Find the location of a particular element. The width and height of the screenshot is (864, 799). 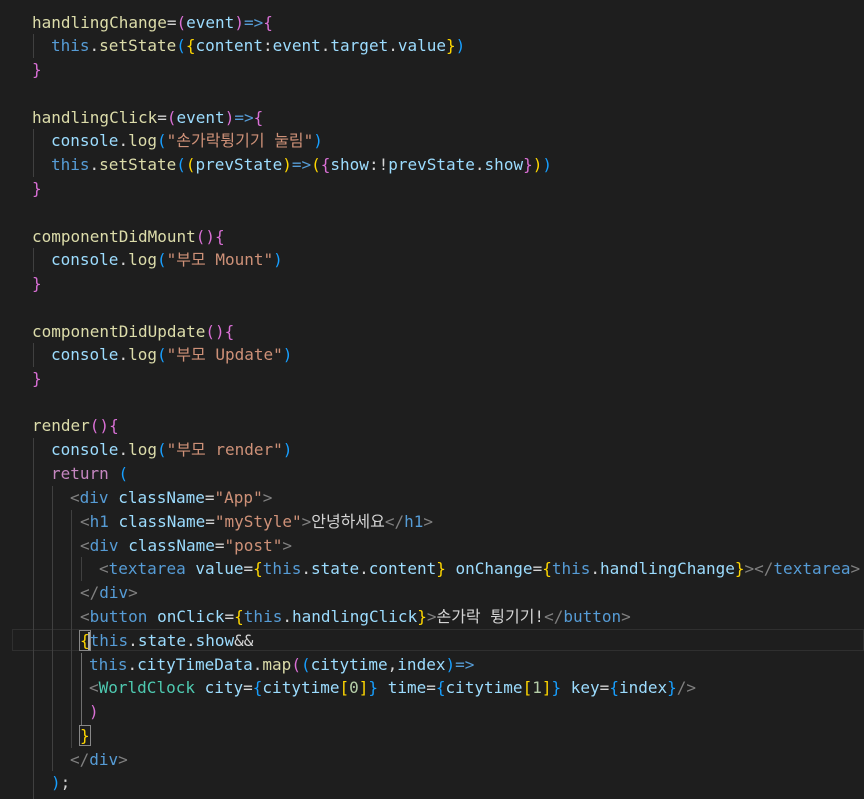

code-token: key is located at coordinates (585, 687).